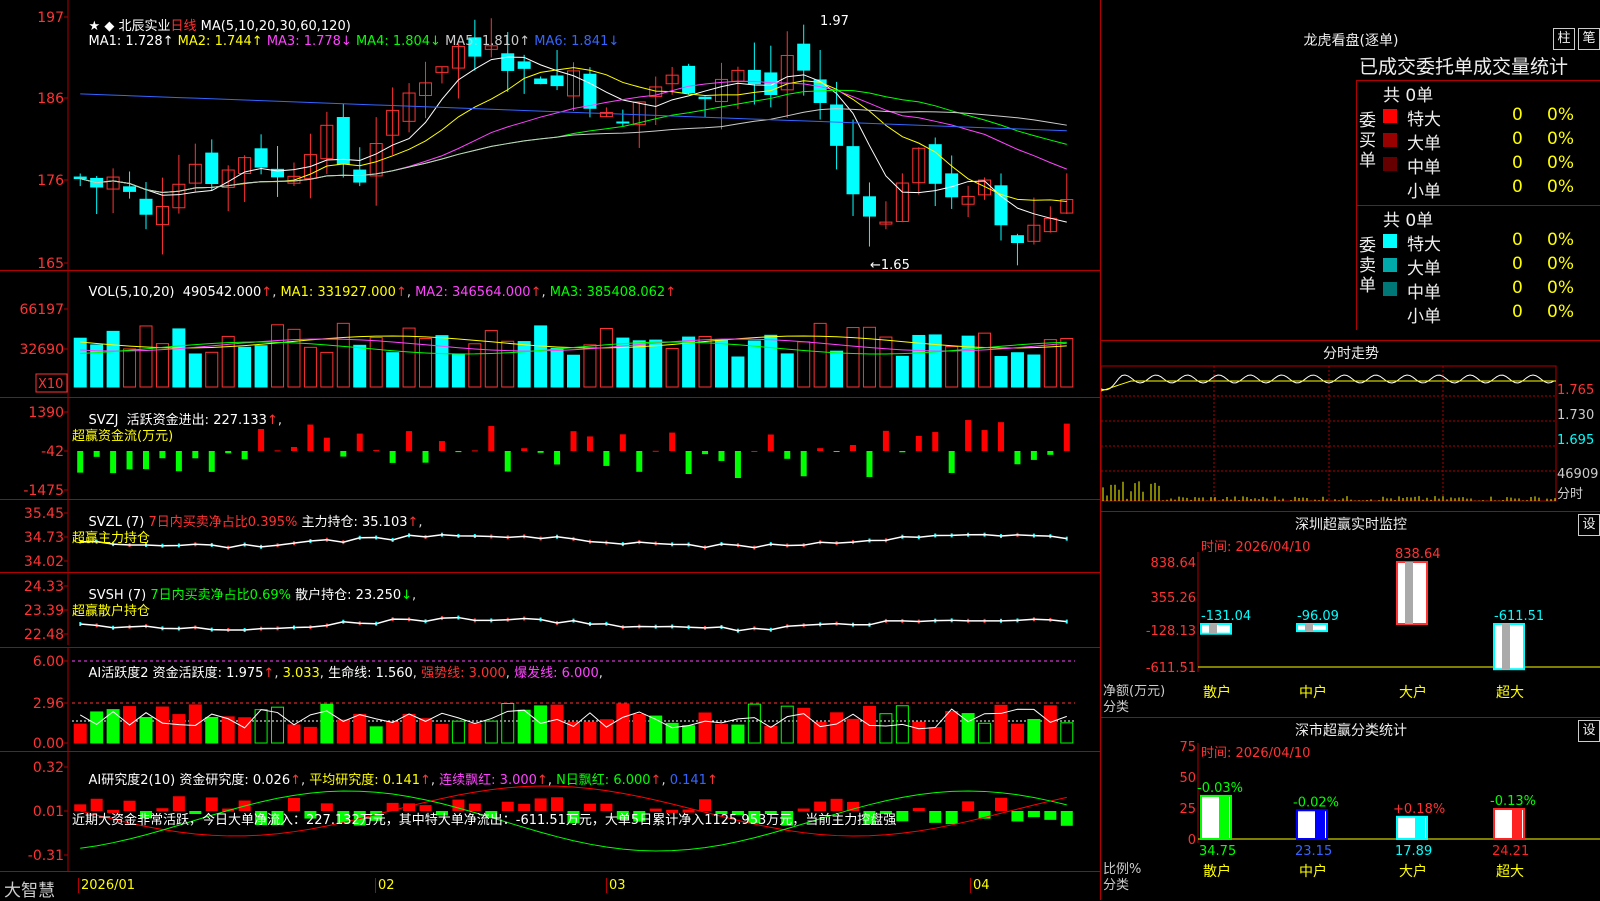 The width and height of the screenshot is (1600, 901). Describe the element at coordinates (1478, 267) in the screenshot. I see `sell-order-block: 委卖单 共 0单 特大 0 0% 大单 0 0% 中单 0 0% 小单 0 0%` at that location.